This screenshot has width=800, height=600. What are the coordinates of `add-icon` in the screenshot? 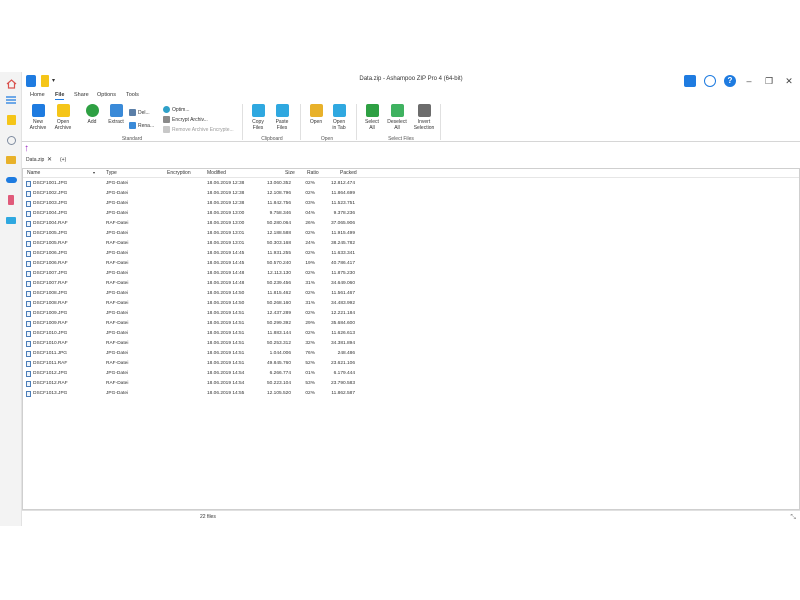 It's located at (92, 110).